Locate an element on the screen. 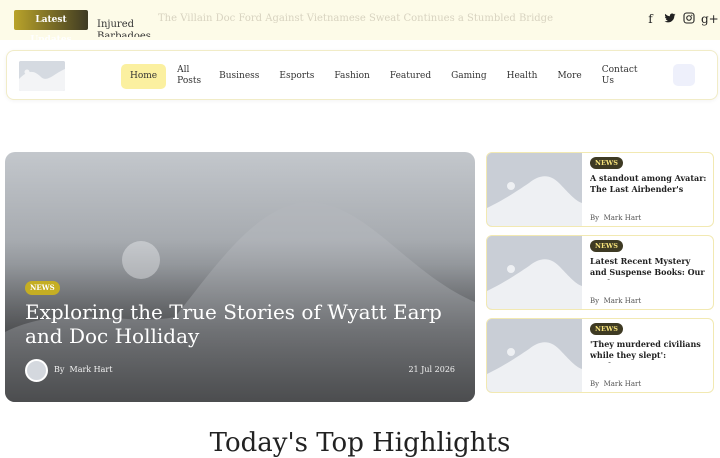 The height and width of the screenshot is (458, 720). instagram-icon is located at coordinates (688, 19).